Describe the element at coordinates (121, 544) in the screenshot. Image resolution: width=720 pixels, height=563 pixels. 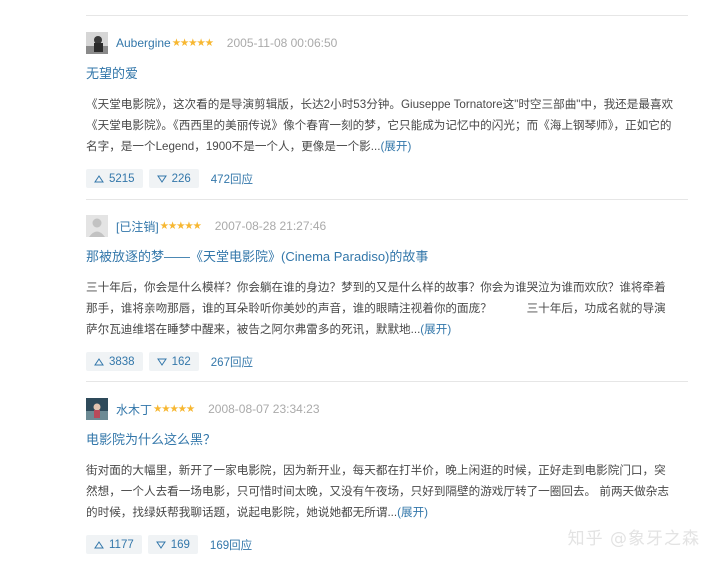
I see `useful-count: 1177` at that location.